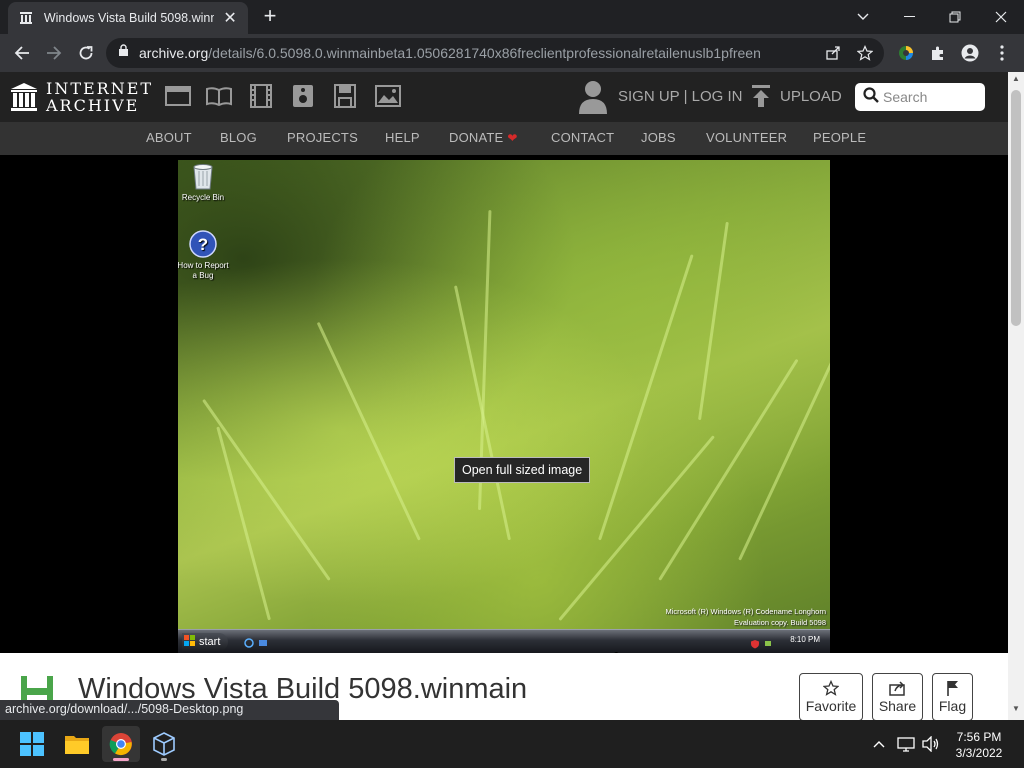 The image size is (1024, 768). Describe the element at coordinates (203, 176) in the screenshot. I see `recycle-bin-icon` at that location.